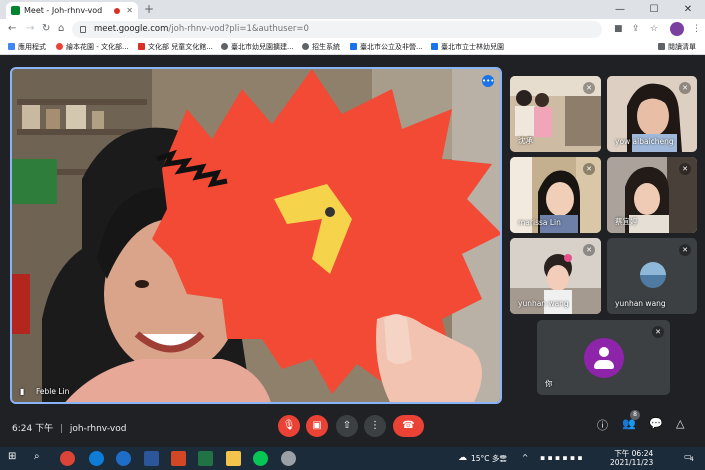  What do you see at coordinates (680, 423) in the screenshot?
I see `activities-icon: △` at bounding box center [680, 423].